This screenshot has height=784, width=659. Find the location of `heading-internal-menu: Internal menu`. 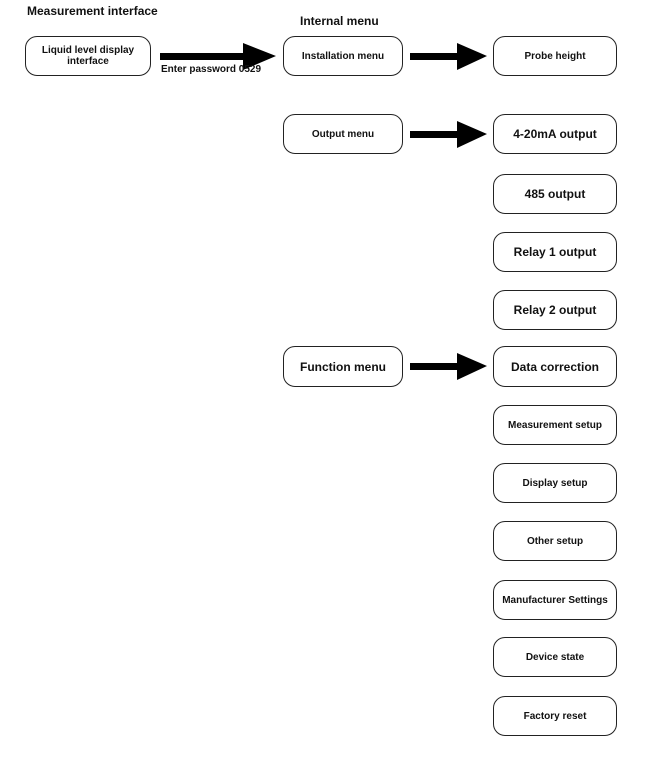

heading-internal-menu: Internal menu is located at coordinates (339, 21).